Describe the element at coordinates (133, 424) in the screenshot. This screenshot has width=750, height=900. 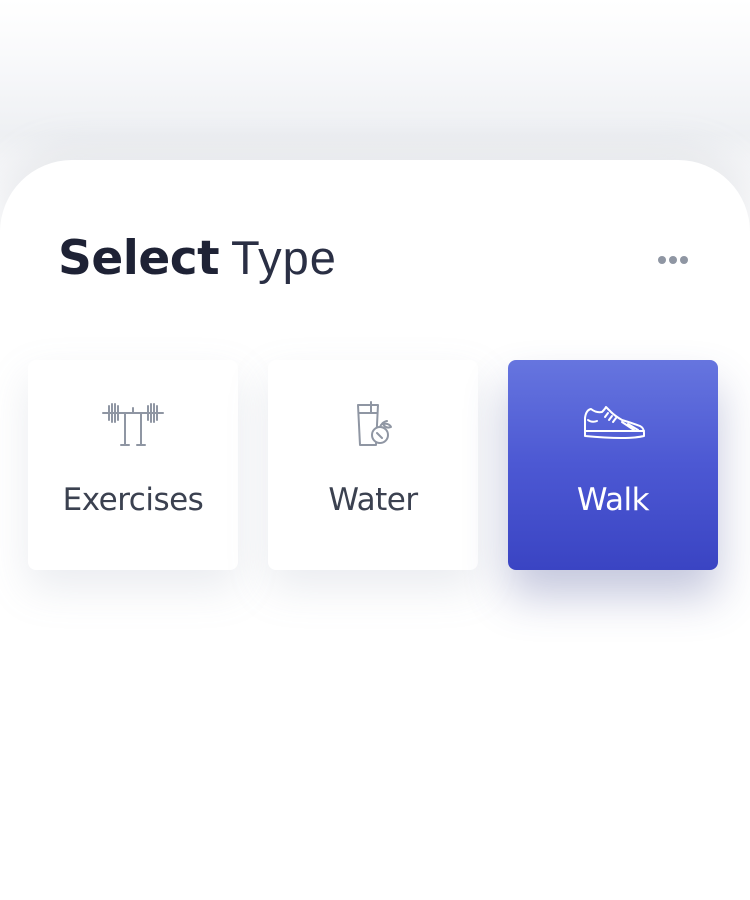
I see `barbell-icon` at that location.